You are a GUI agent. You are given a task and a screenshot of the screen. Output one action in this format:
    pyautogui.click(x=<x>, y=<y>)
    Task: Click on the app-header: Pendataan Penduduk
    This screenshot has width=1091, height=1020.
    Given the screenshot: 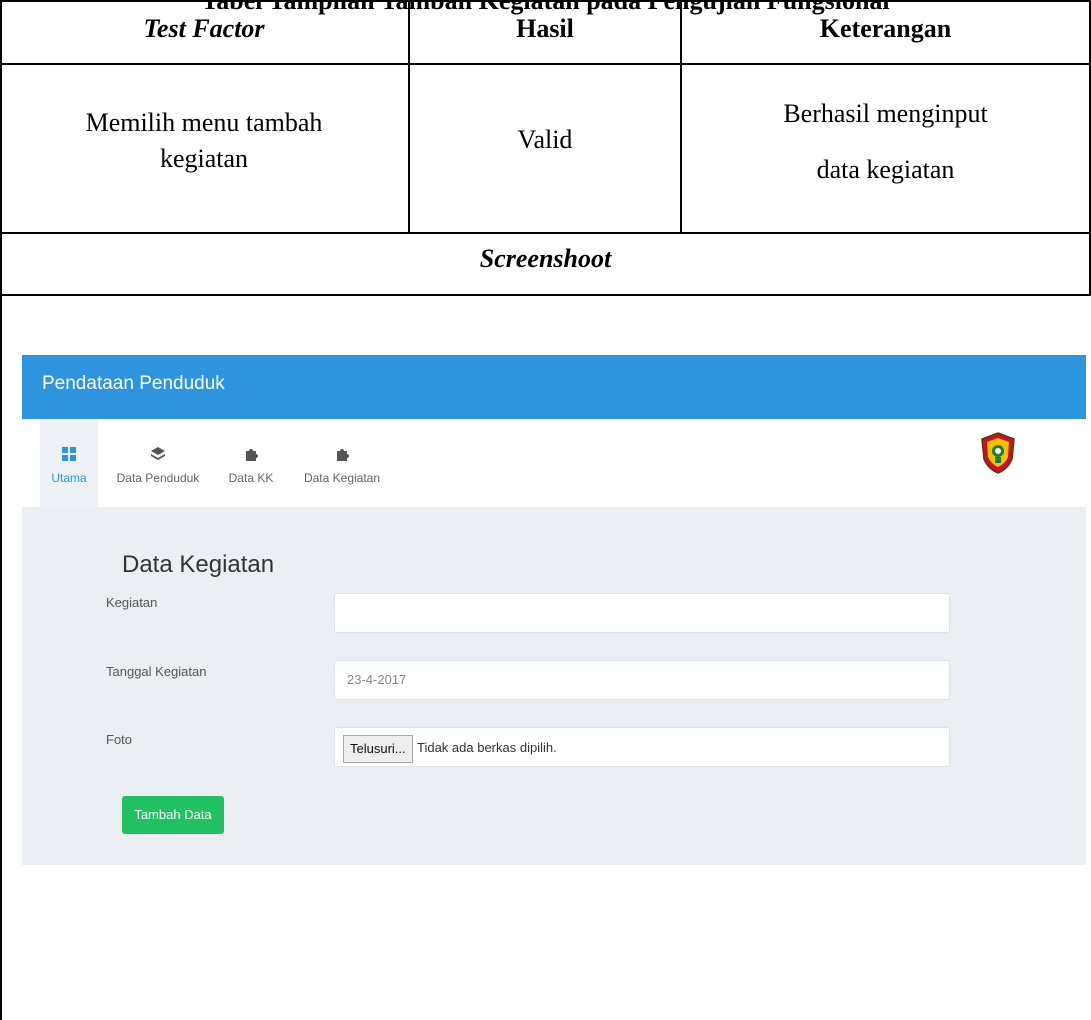 What is the action you would take?
    pyautogui.click(x=554, y=387)
    